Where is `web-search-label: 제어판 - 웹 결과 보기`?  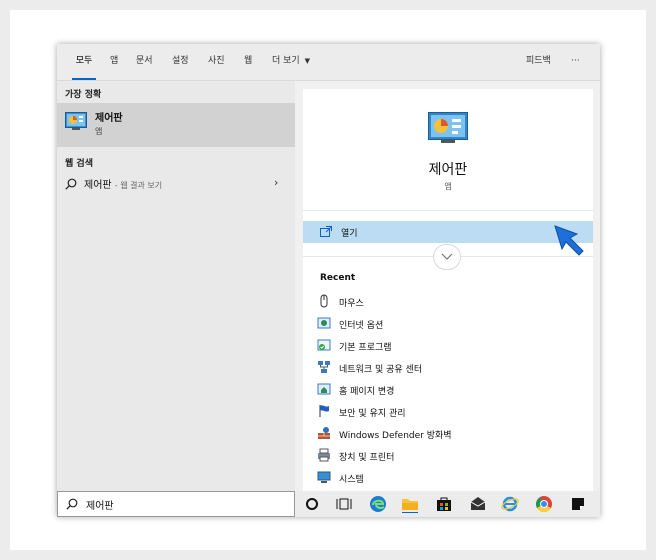 web-search-label: 제어판 - 웹 결과 보기 is located at coordinates (123, 183).